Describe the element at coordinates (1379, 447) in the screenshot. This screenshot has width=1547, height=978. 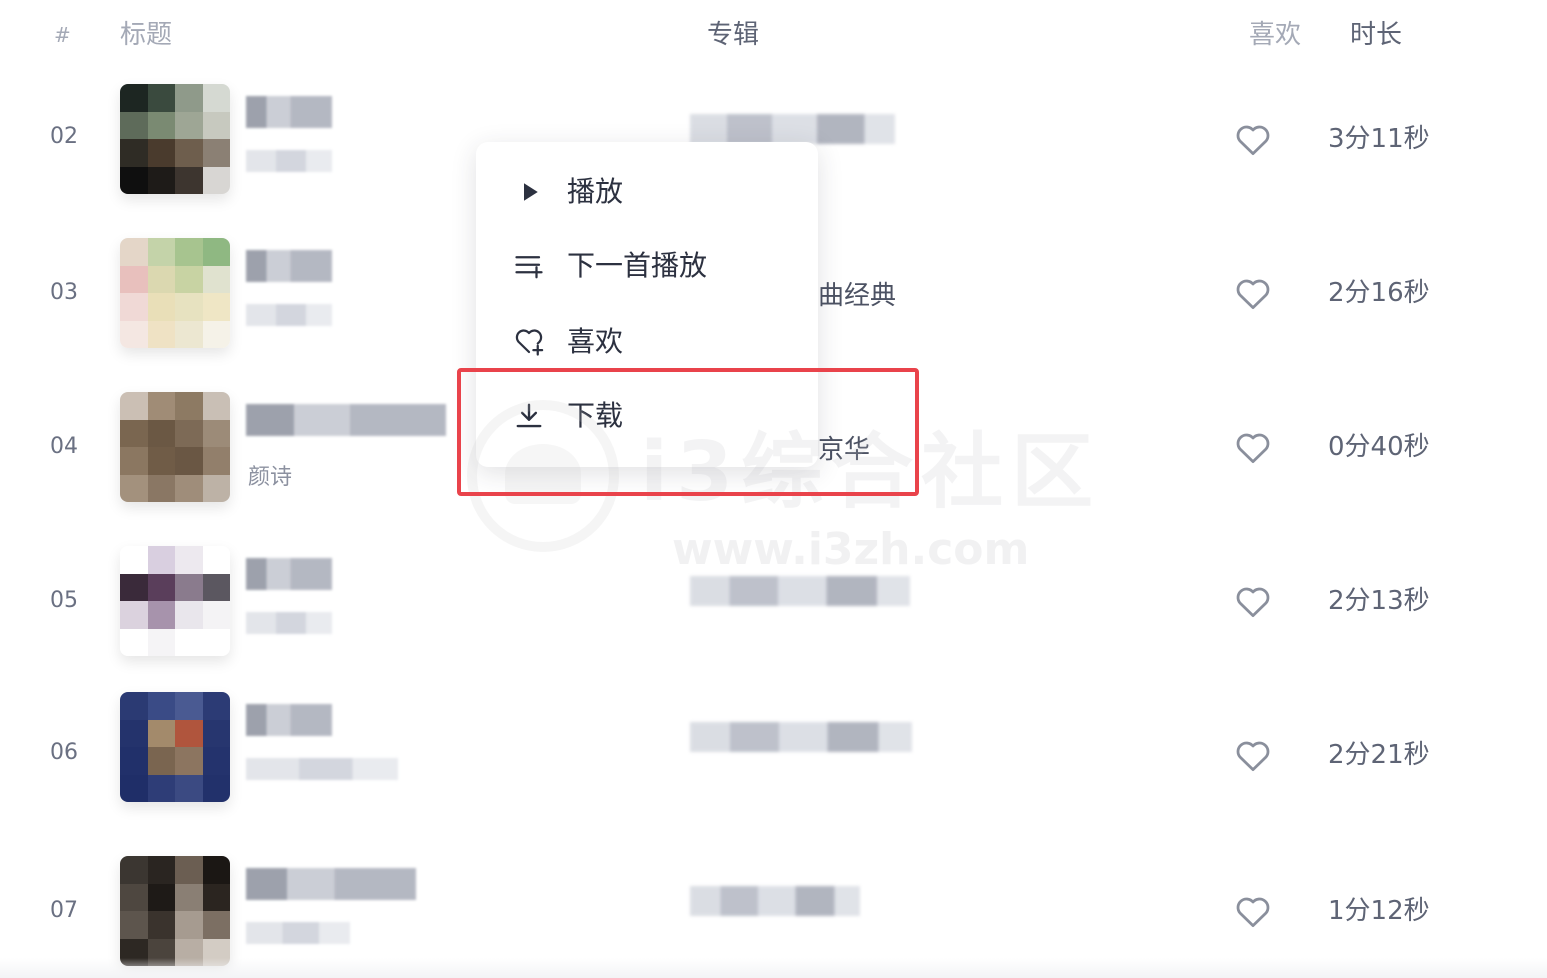
I see `track-duration: 0分40秒` at that location.